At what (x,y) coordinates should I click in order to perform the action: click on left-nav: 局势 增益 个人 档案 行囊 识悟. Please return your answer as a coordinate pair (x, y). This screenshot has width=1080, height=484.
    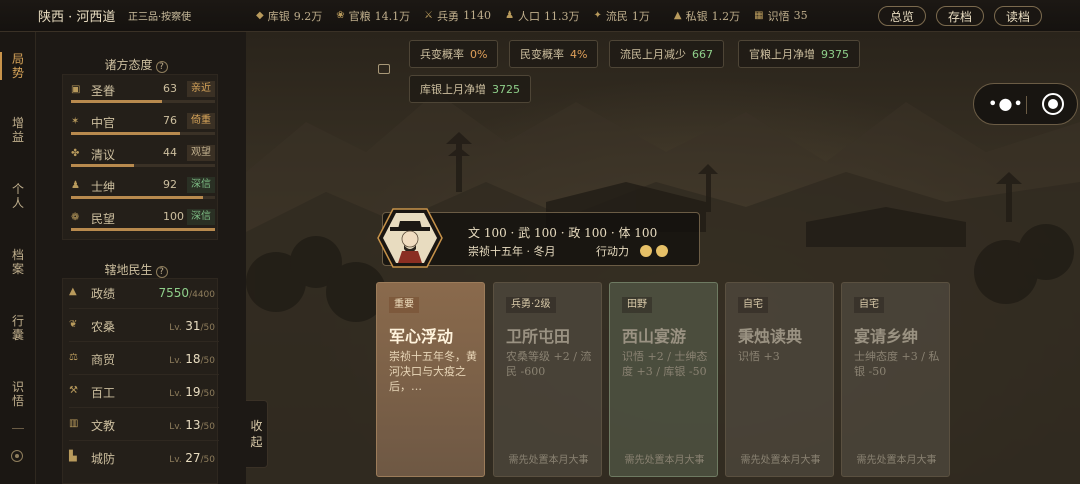
    Looking at the image, I should click on (18, 258).